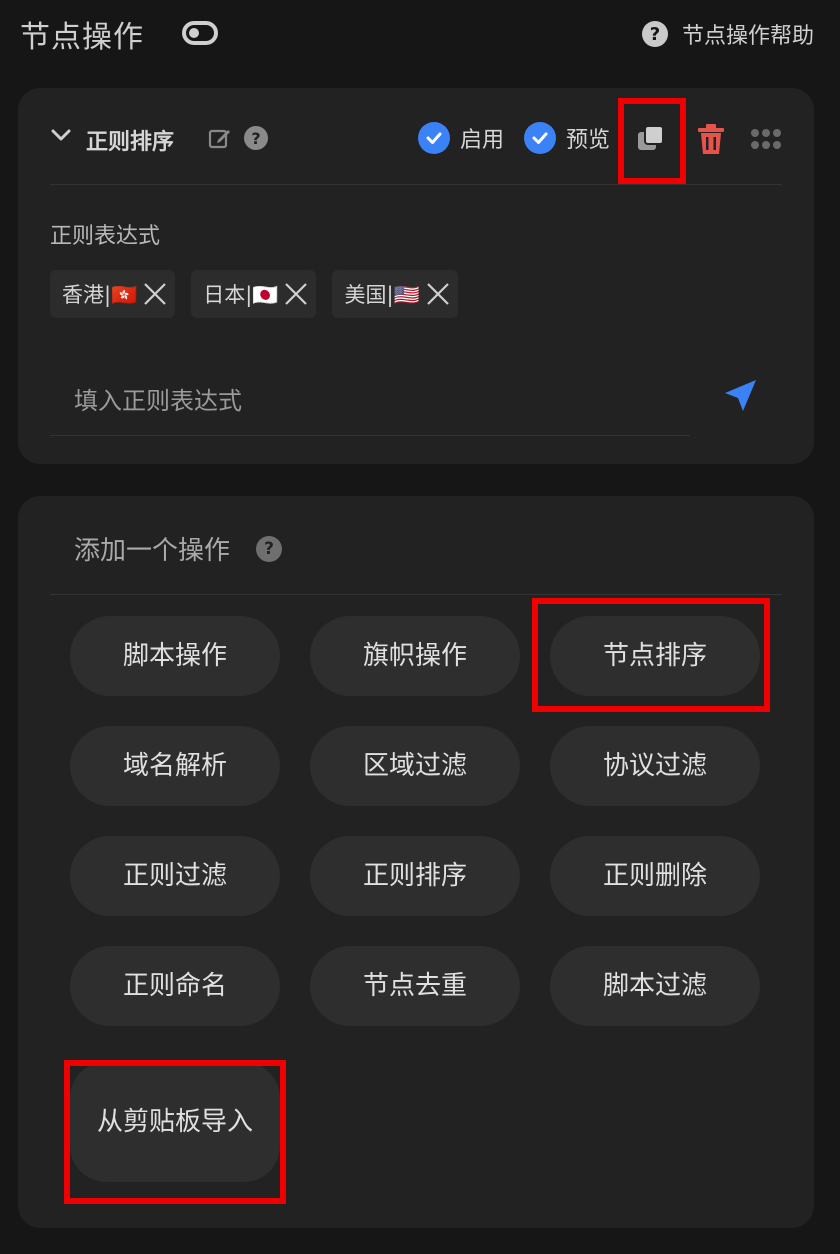  What do you see at coordinates (175, 766) in the screenshot?
I see `action-button: 域名解析` at bounding box center [175, 766].